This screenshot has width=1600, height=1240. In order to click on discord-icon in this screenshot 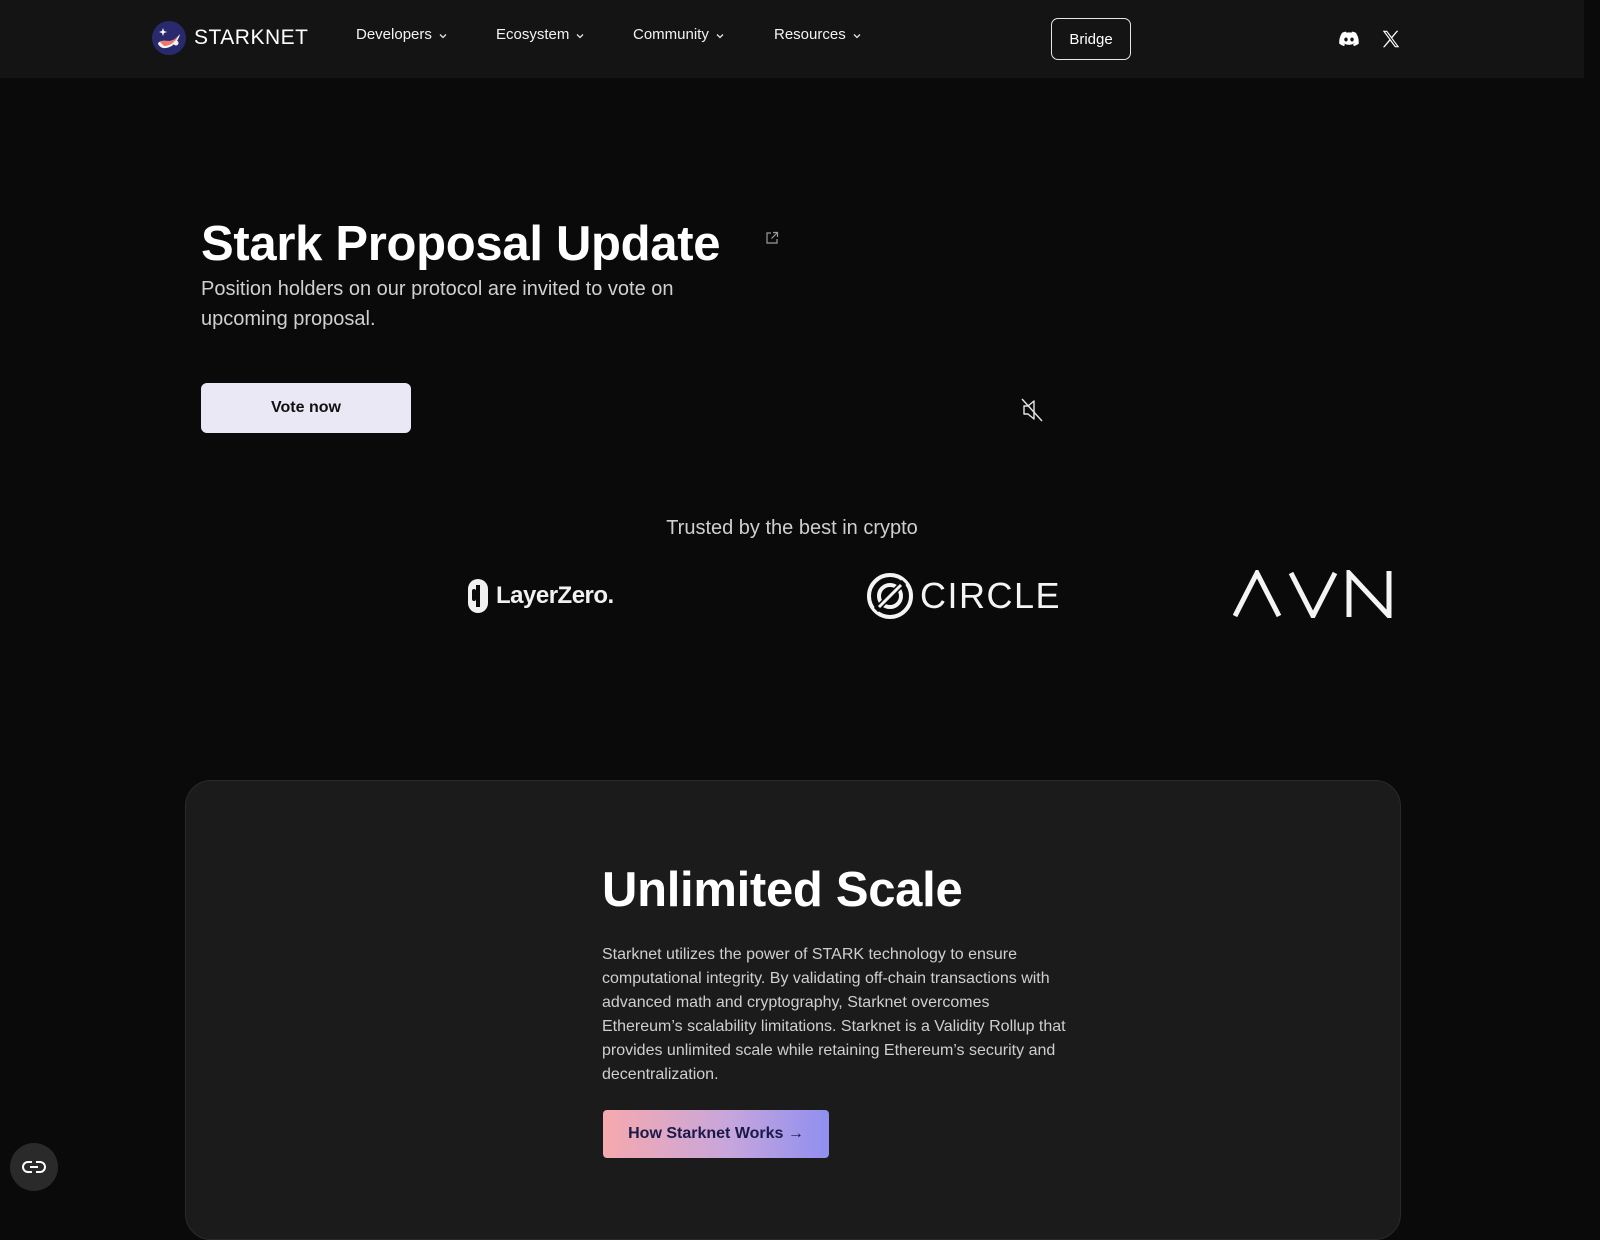, I will do `click(1349, 39)`.